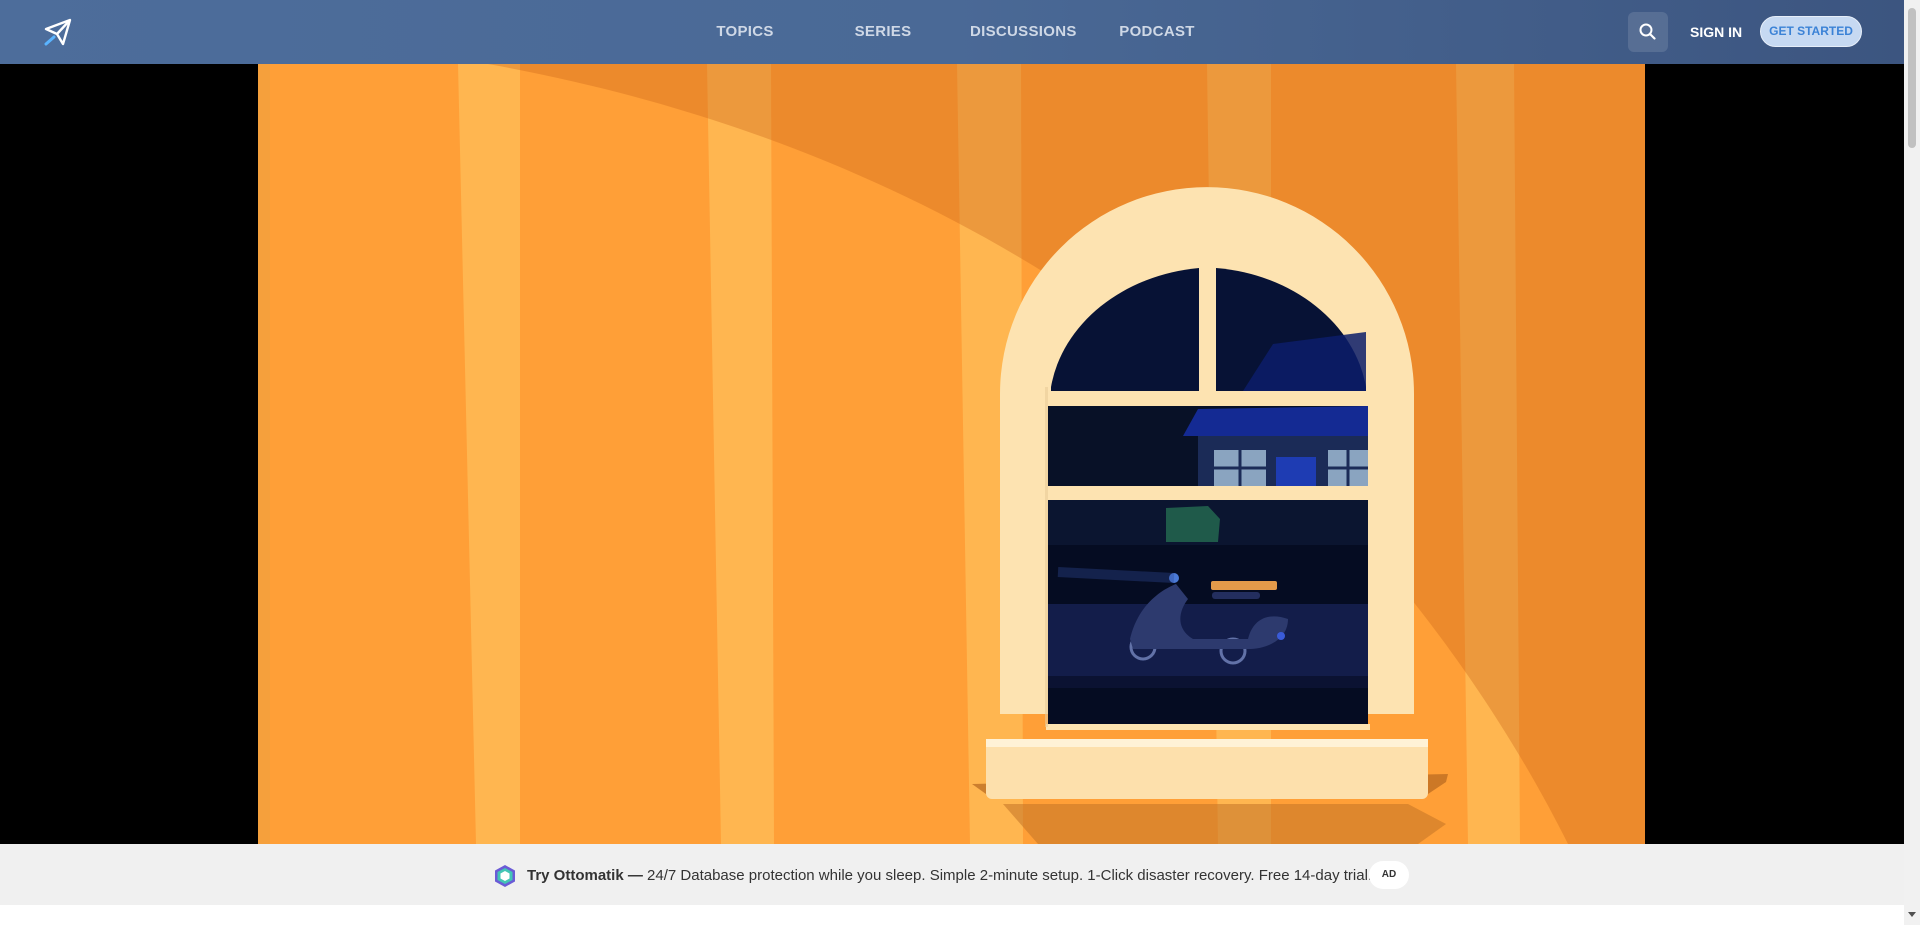 This screenshot has height=925, width=1920. I want to click on search-icon, so click(1647, 31).